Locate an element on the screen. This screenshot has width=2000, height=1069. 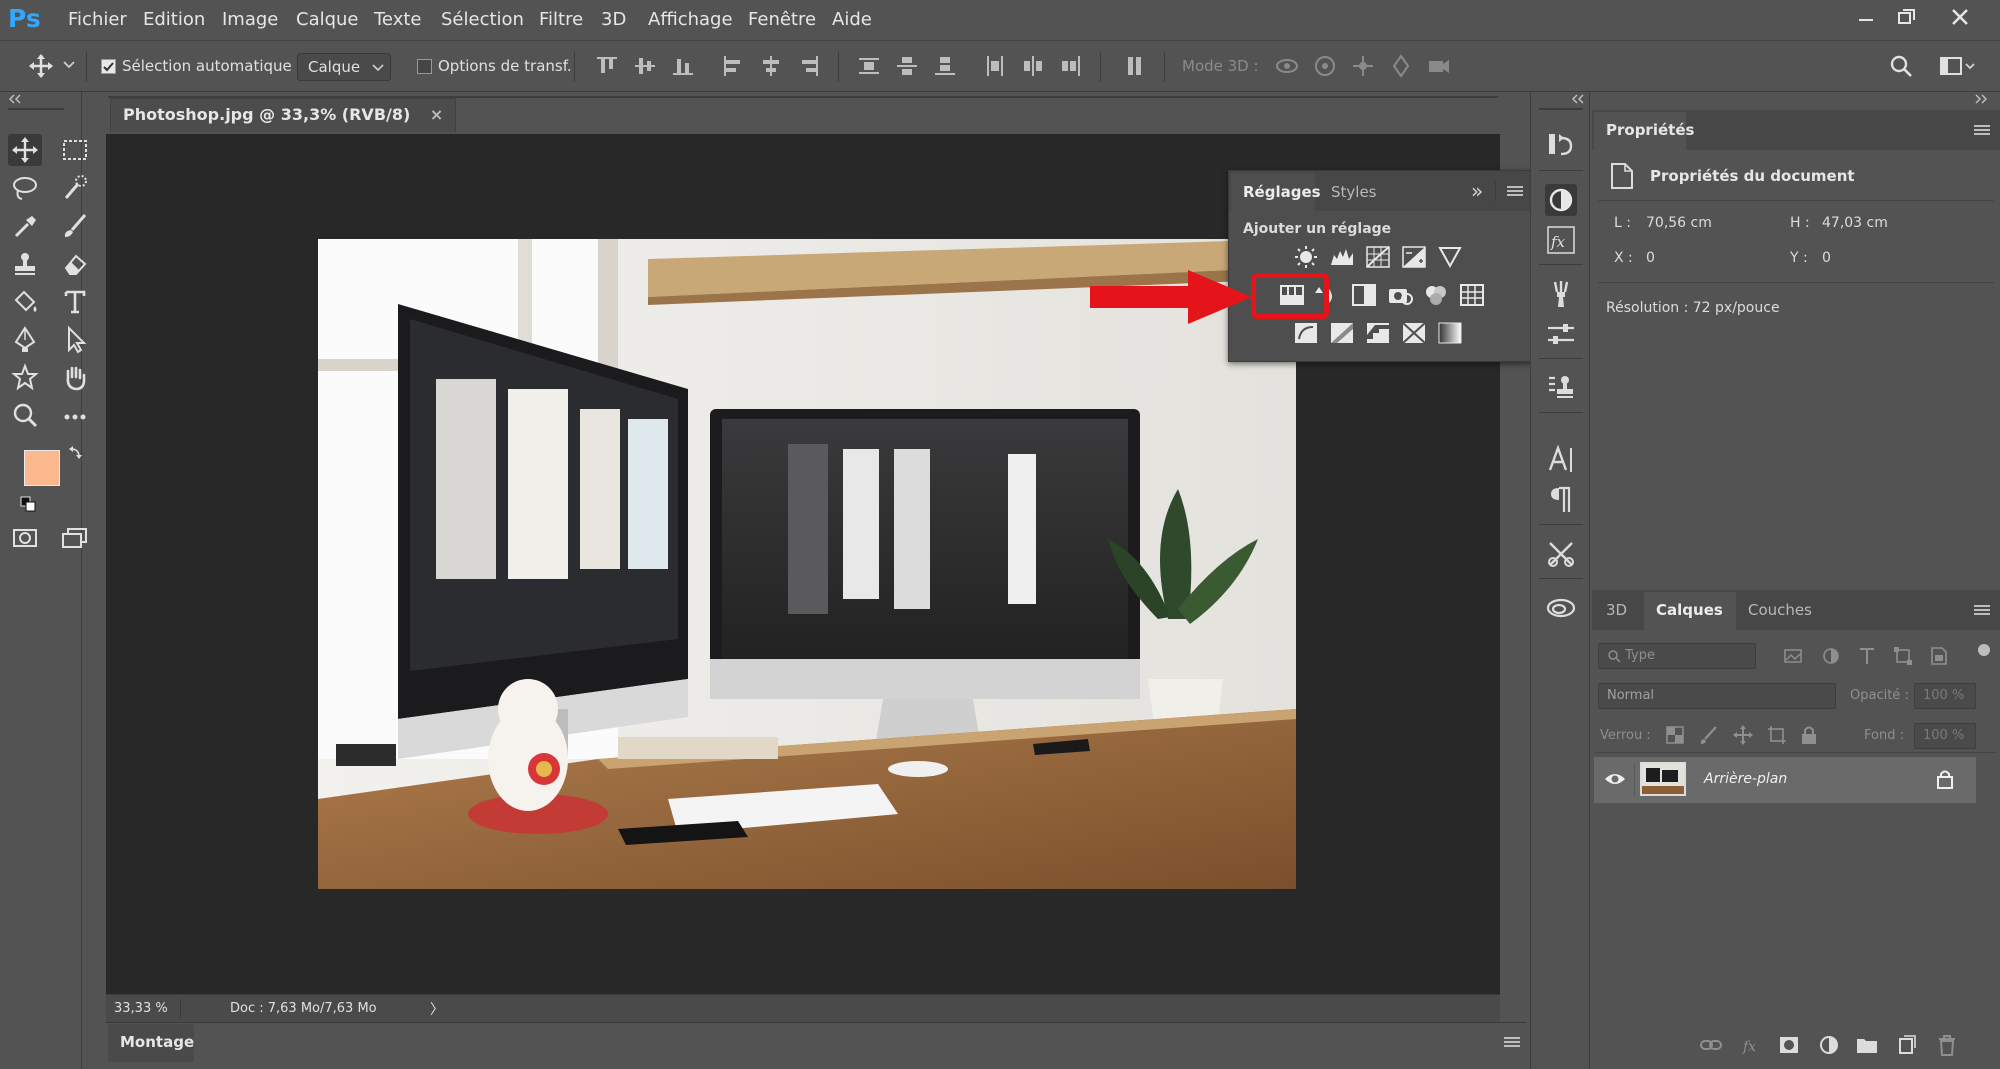
close-icon is located at coordinates (1960, 17).